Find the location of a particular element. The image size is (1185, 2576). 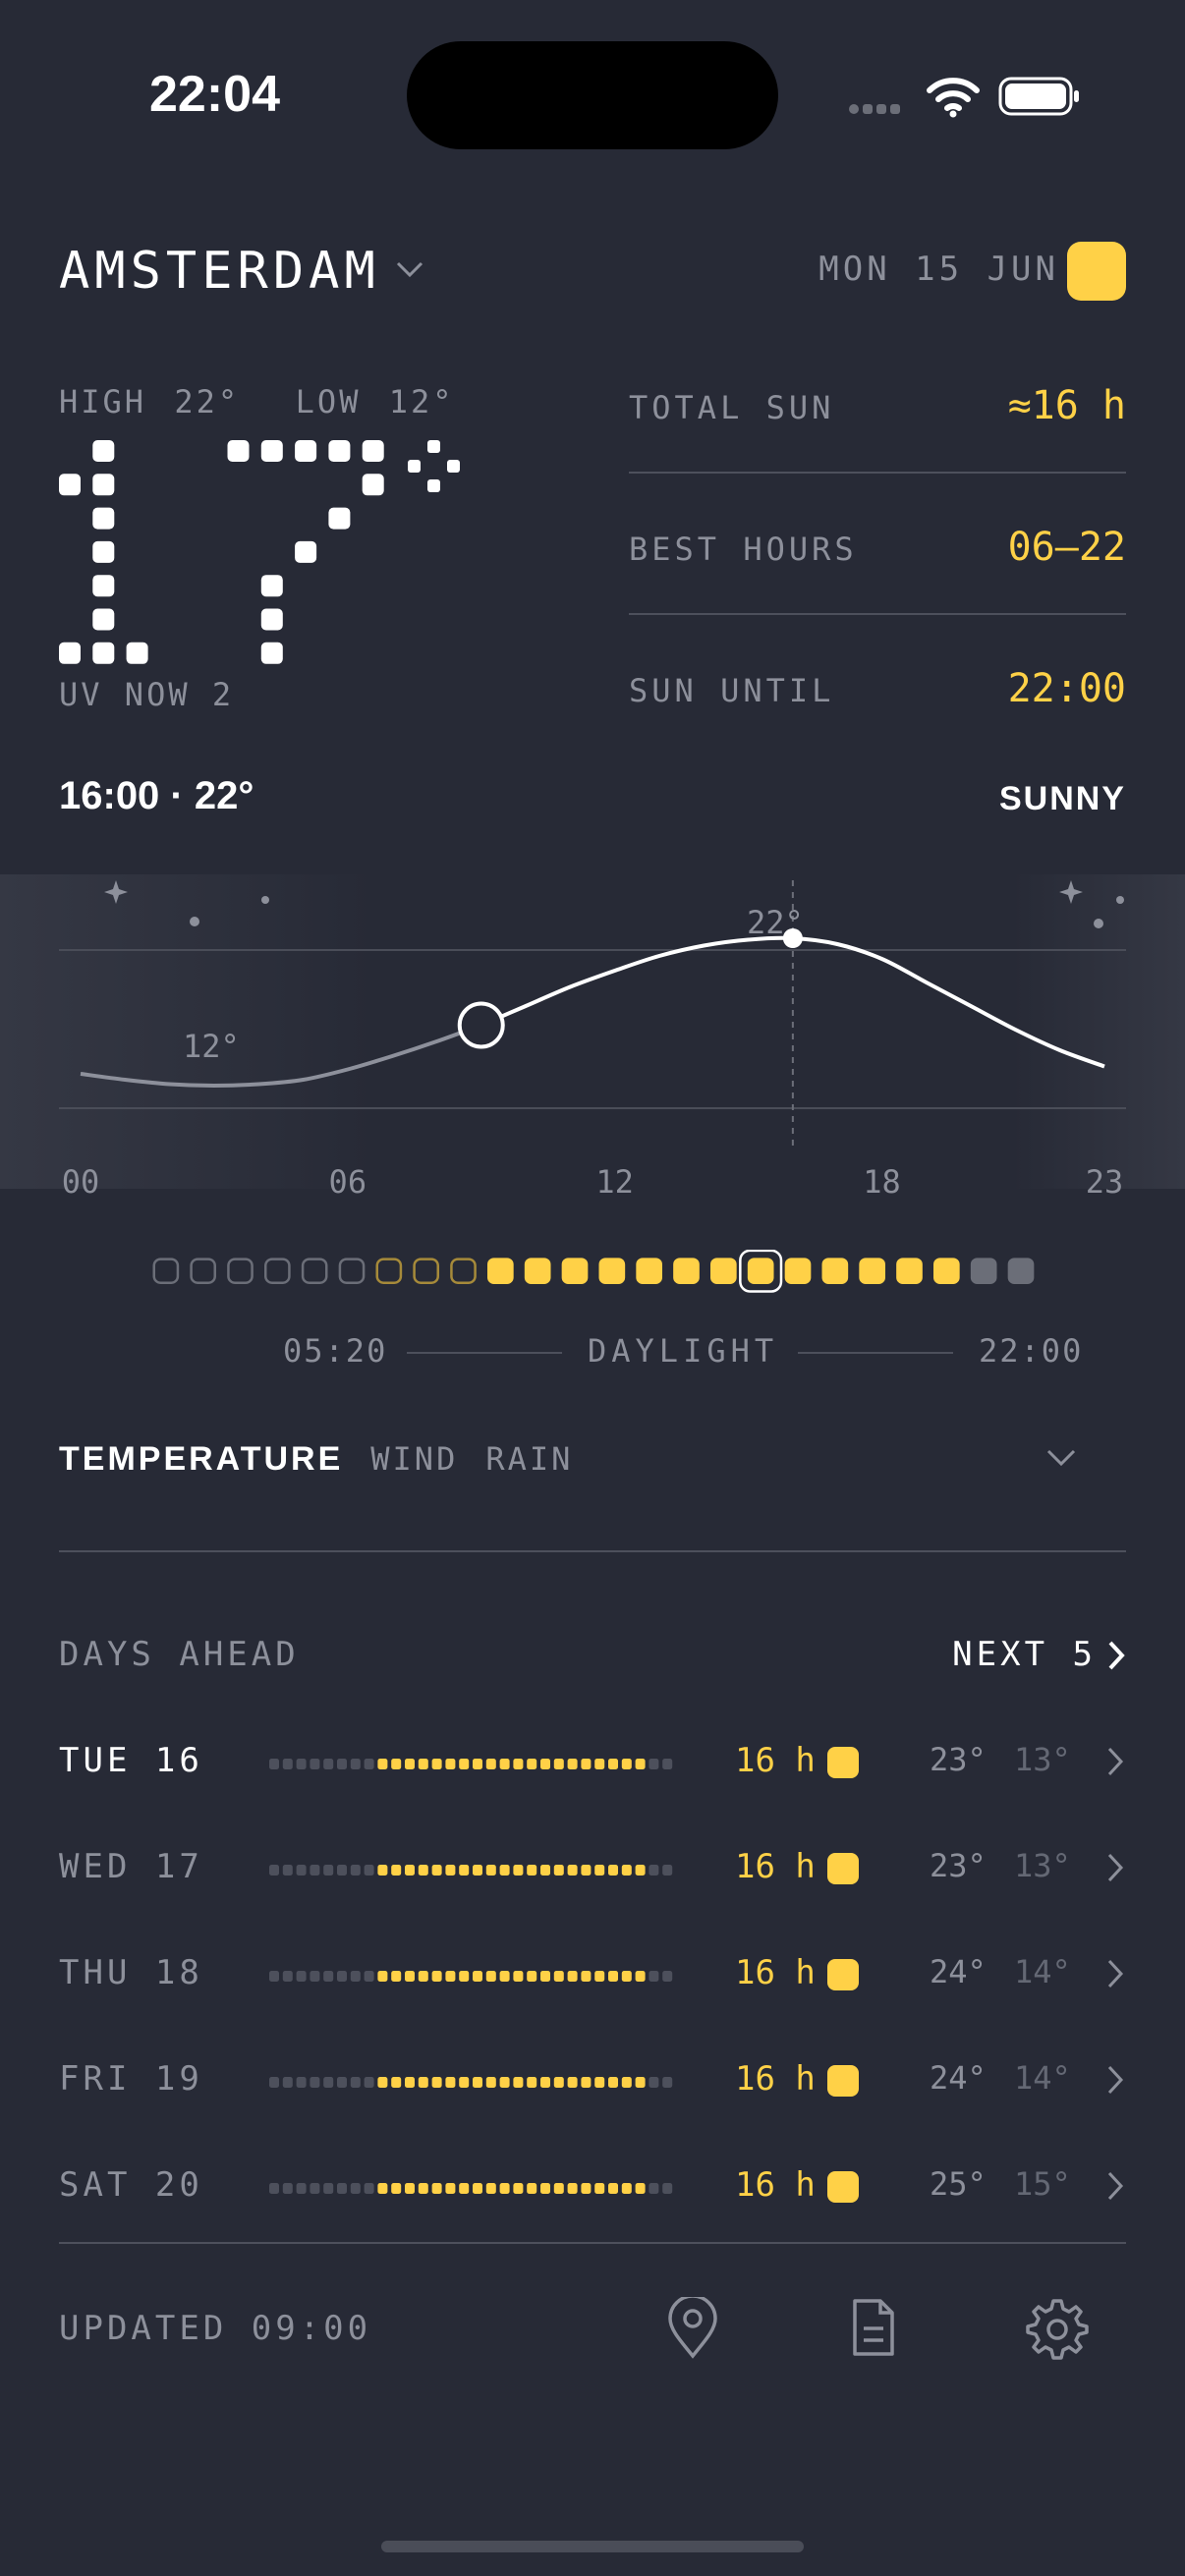

x-tick-label: 12 is located at coordinates (614, 1182).